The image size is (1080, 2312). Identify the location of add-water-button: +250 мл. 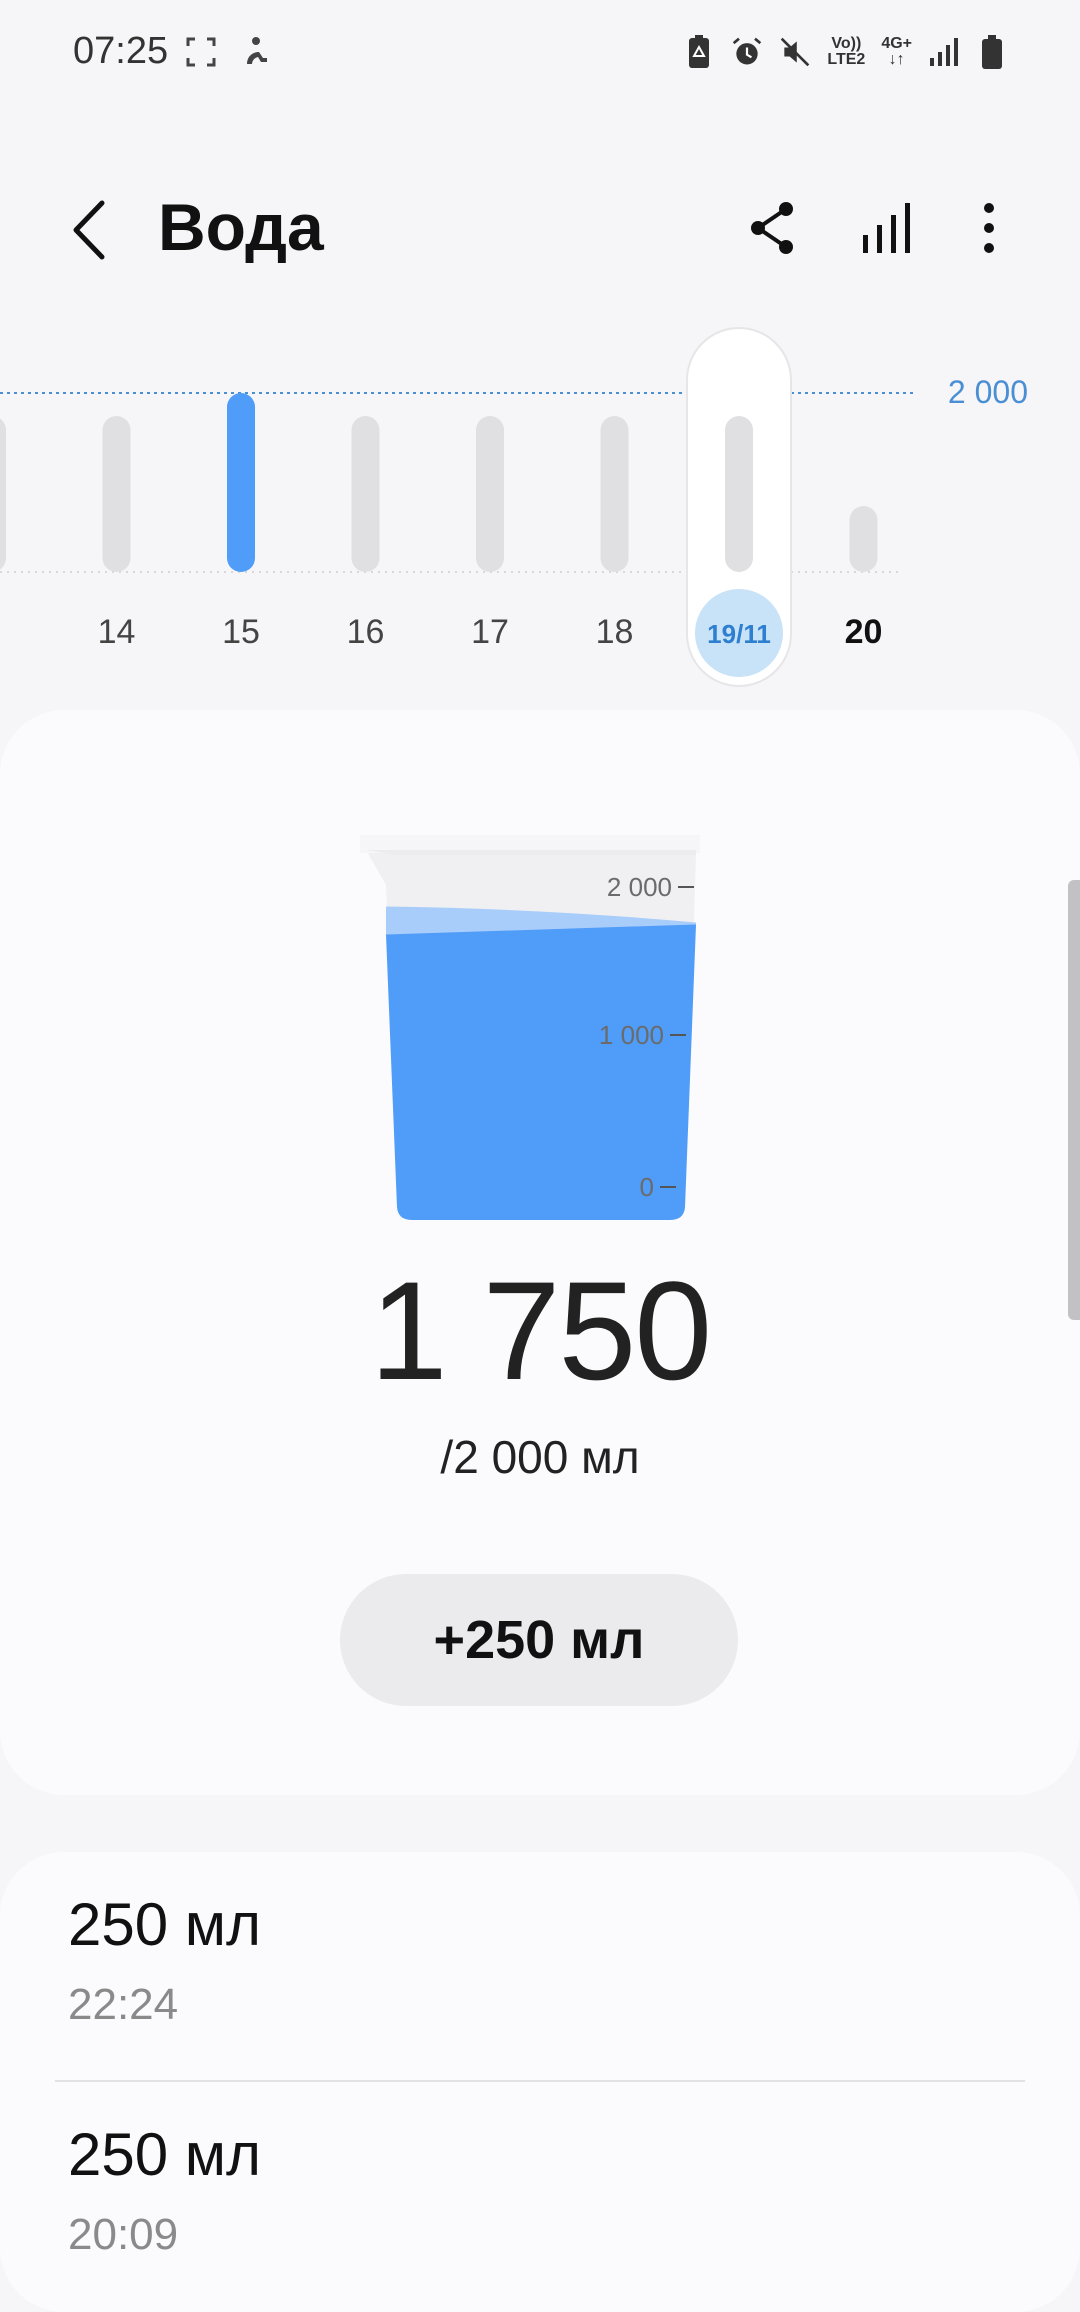
(539, 1640).